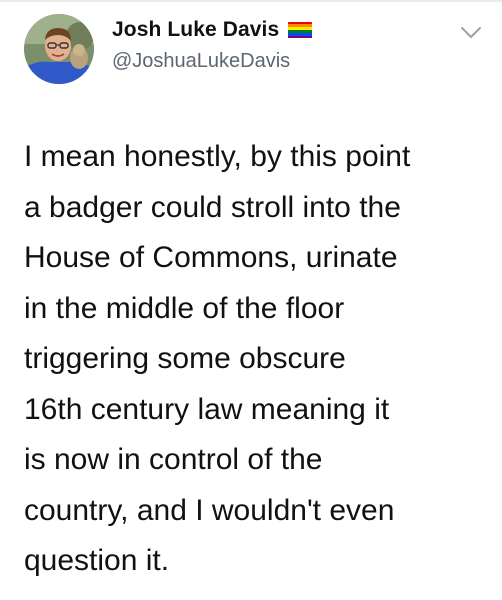 The width and height of the screenshot is (502, 600). I want to click on chevron-down-icon, so click(471, 33).